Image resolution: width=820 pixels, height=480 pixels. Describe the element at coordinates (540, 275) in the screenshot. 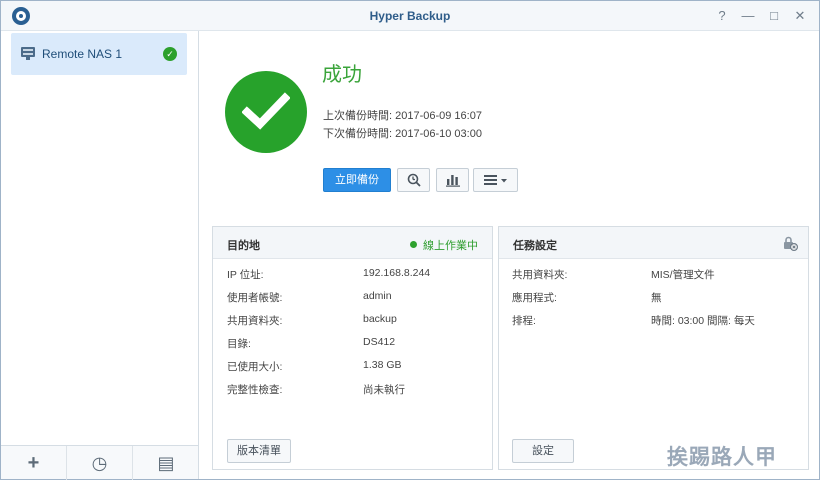

I see `source-folder-label: 共用資料夾:` at that location.